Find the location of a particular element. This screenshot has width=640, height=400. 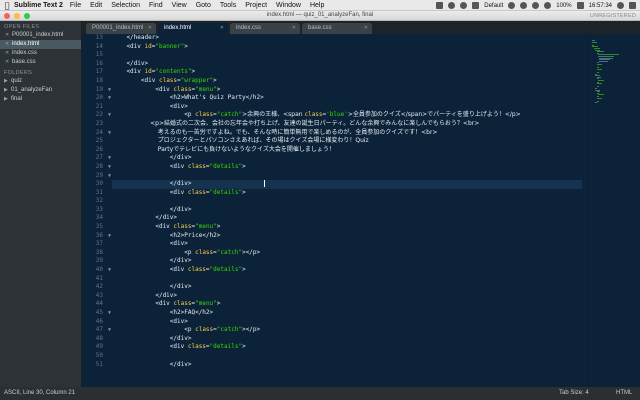

menu-edit: Edit is located at coordinates (96, 5).